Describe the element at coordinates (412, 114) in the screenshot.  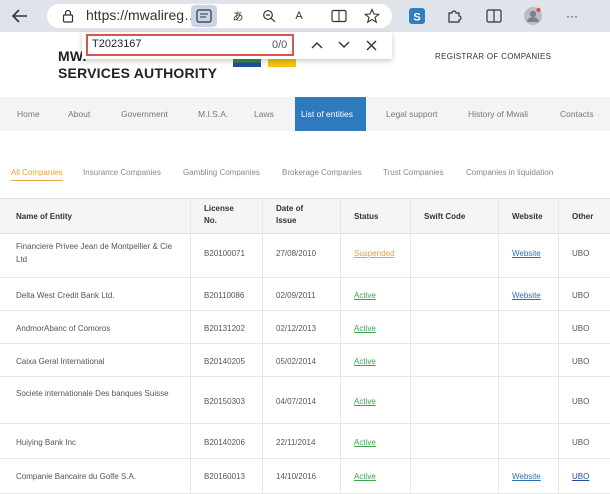
I see `nav-legal-support: Legal support` at that location.